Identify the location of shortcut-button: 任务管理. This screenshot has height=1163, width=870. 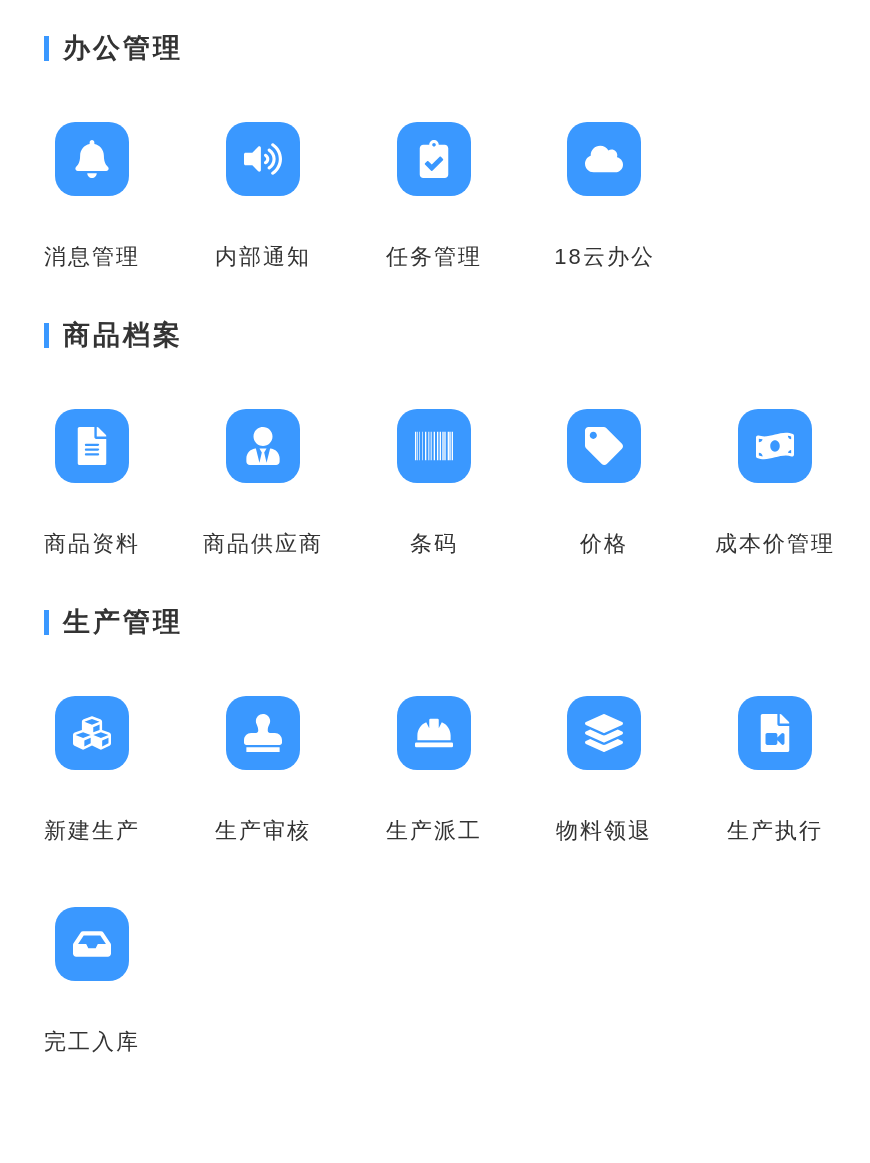
(433, 197).